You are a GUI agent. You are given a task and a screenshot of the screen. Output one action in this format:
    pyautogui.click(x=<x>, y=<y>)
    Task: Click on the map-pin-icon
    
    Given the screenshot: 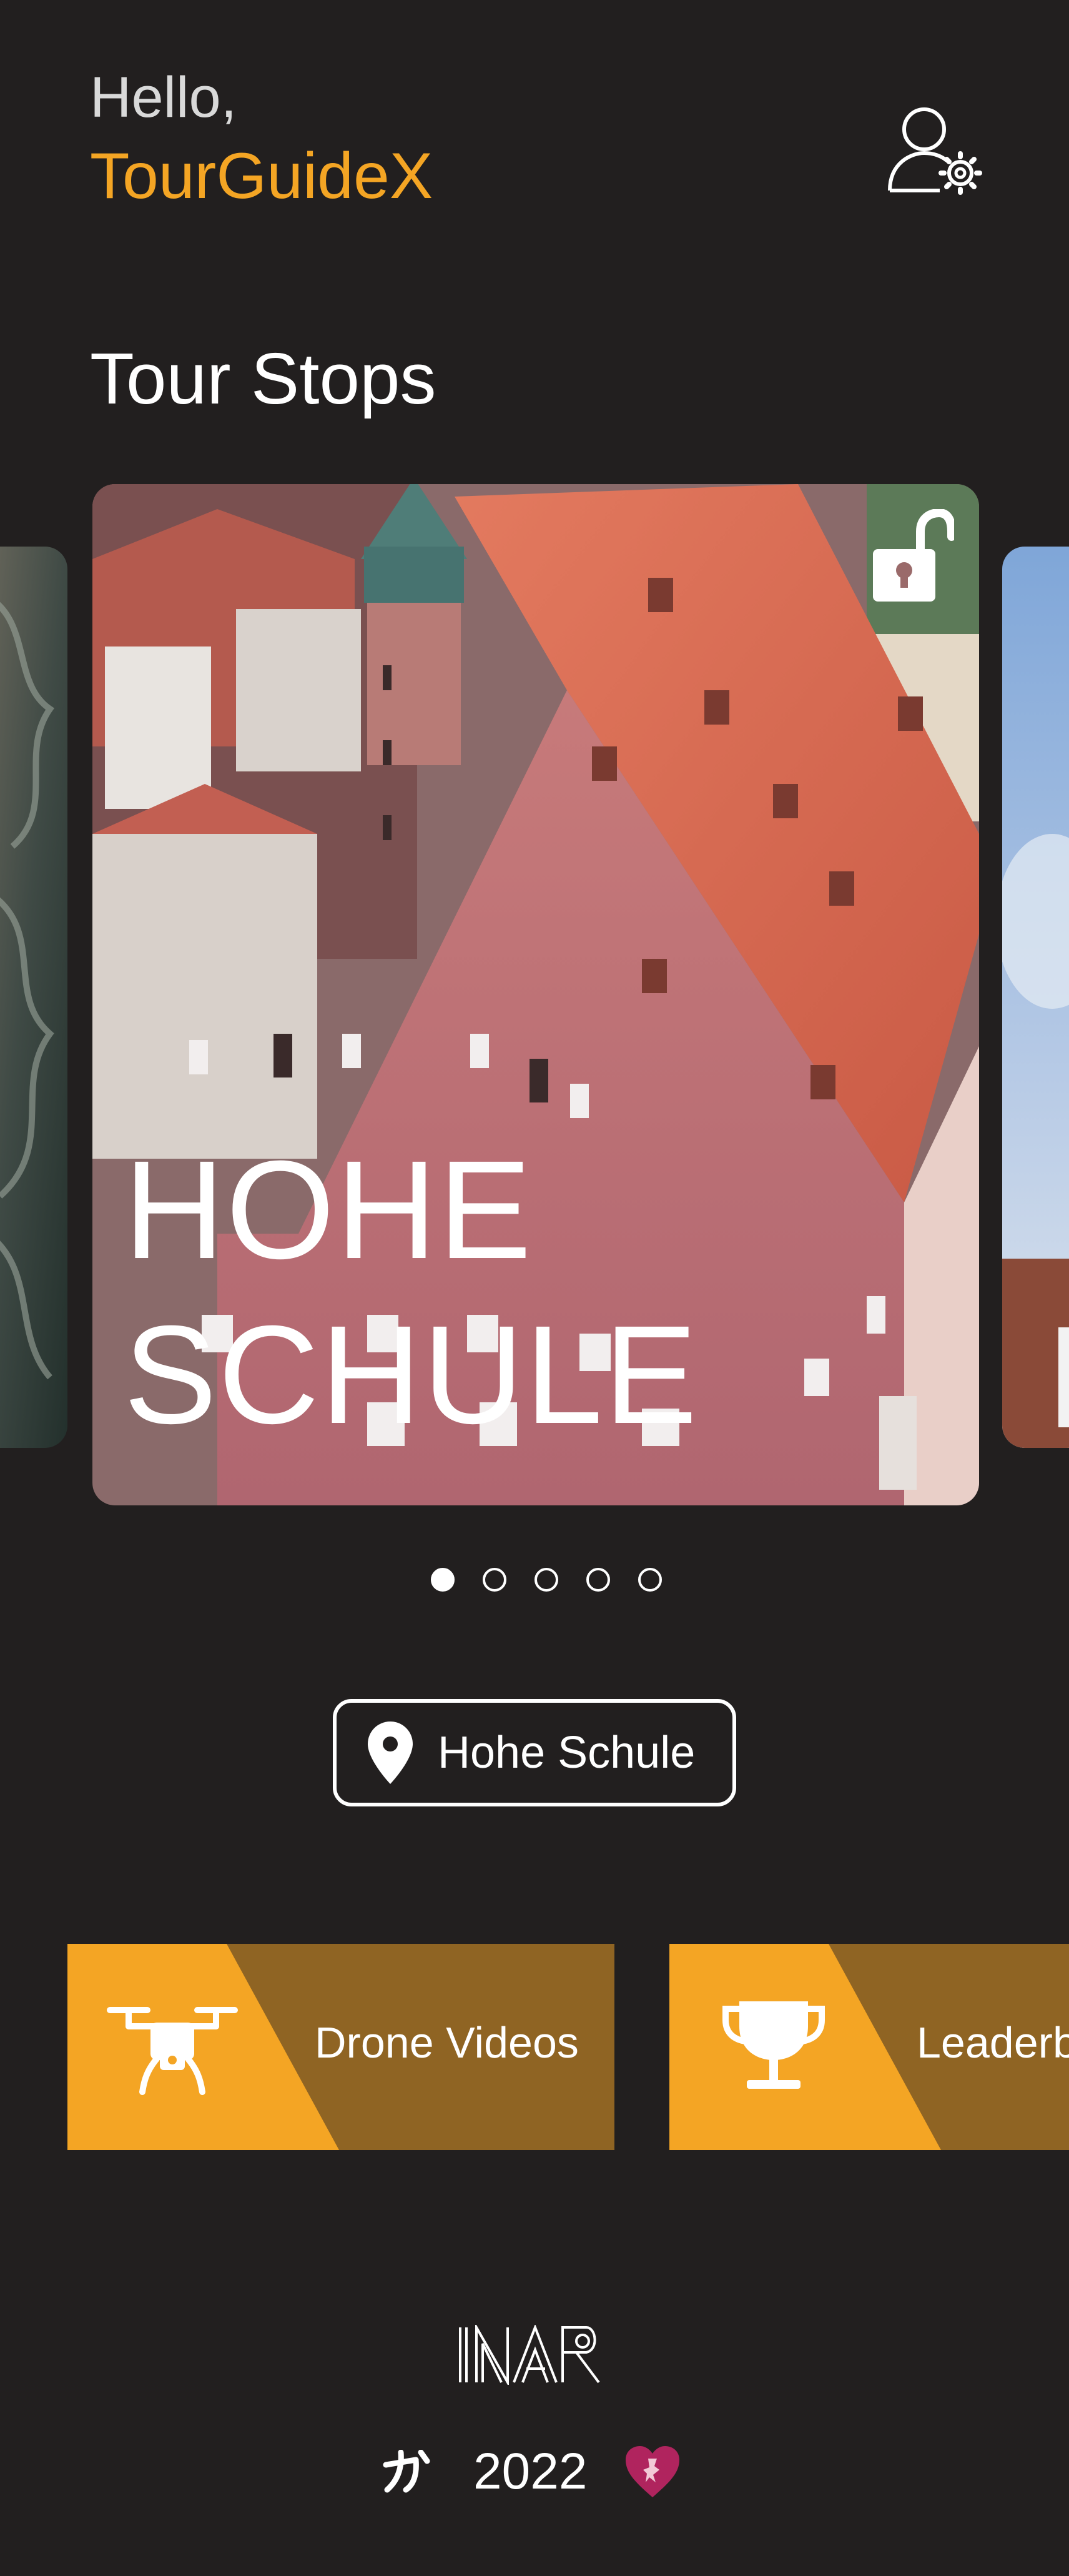 What is the action you would take?
    pyautogui.click(x=391, y=1752)
    